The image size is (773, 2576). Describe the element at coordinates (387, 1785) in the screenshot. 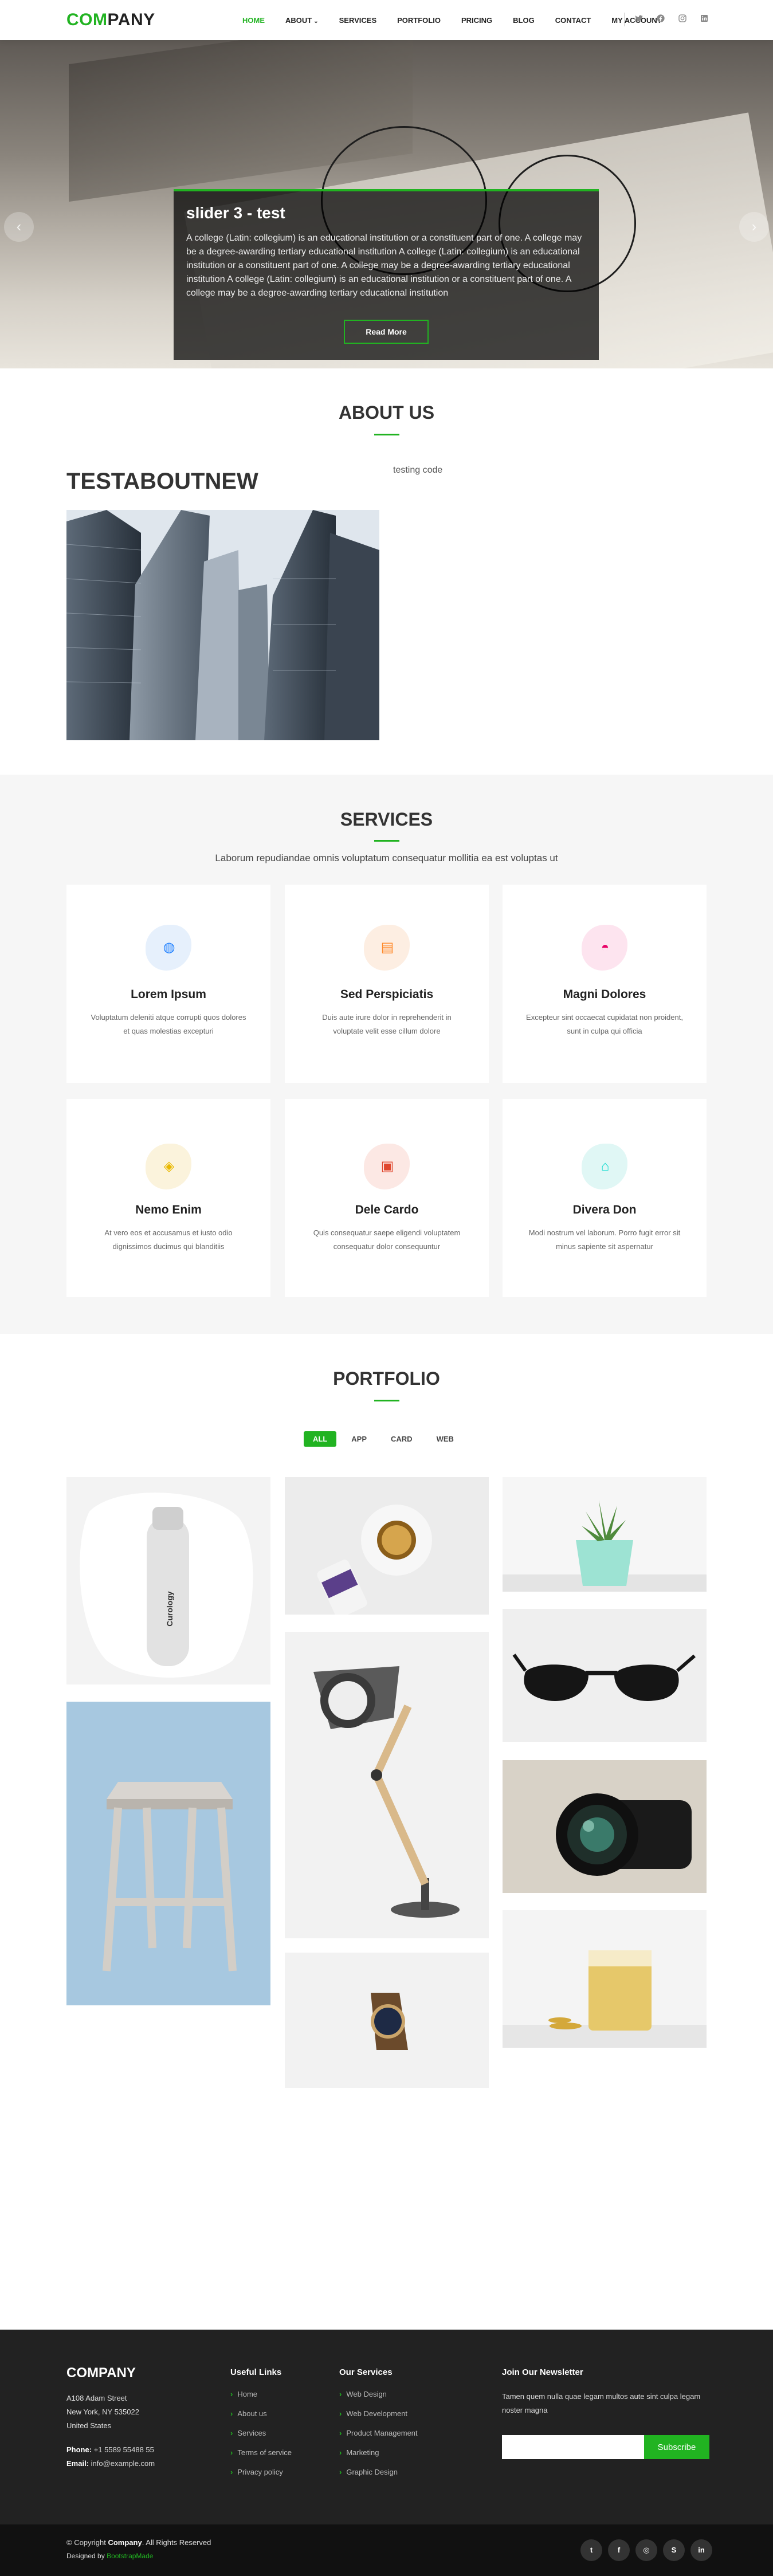

I see `portfolio-item-desk-lamp` at that location.